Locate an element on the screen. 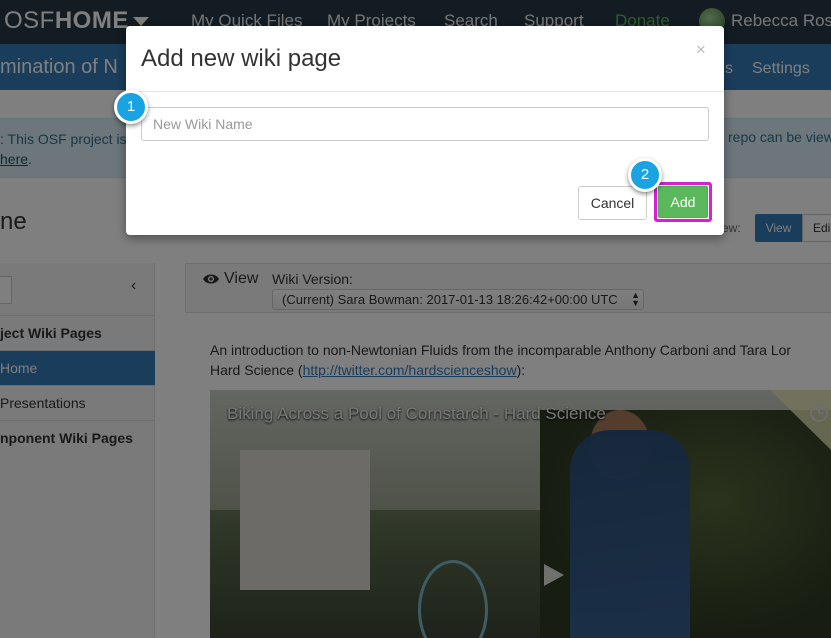 This screenshot has height=638, width=831. callout-1: 1 is located at coordinates (131, 107).